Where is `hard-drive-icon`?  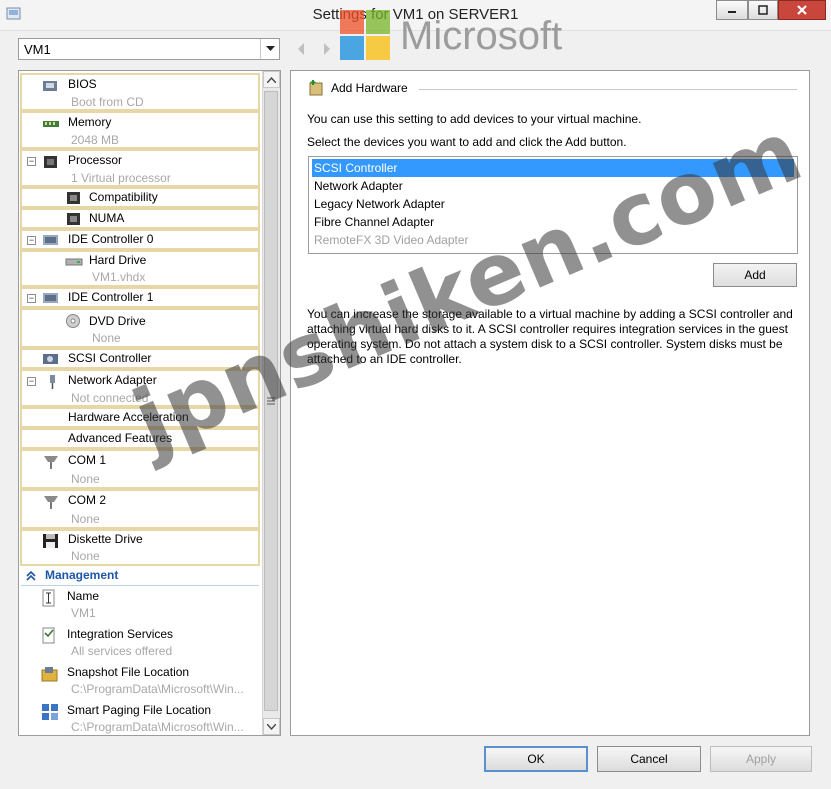
hard-drive-icon is located at coordinates (74, 262).